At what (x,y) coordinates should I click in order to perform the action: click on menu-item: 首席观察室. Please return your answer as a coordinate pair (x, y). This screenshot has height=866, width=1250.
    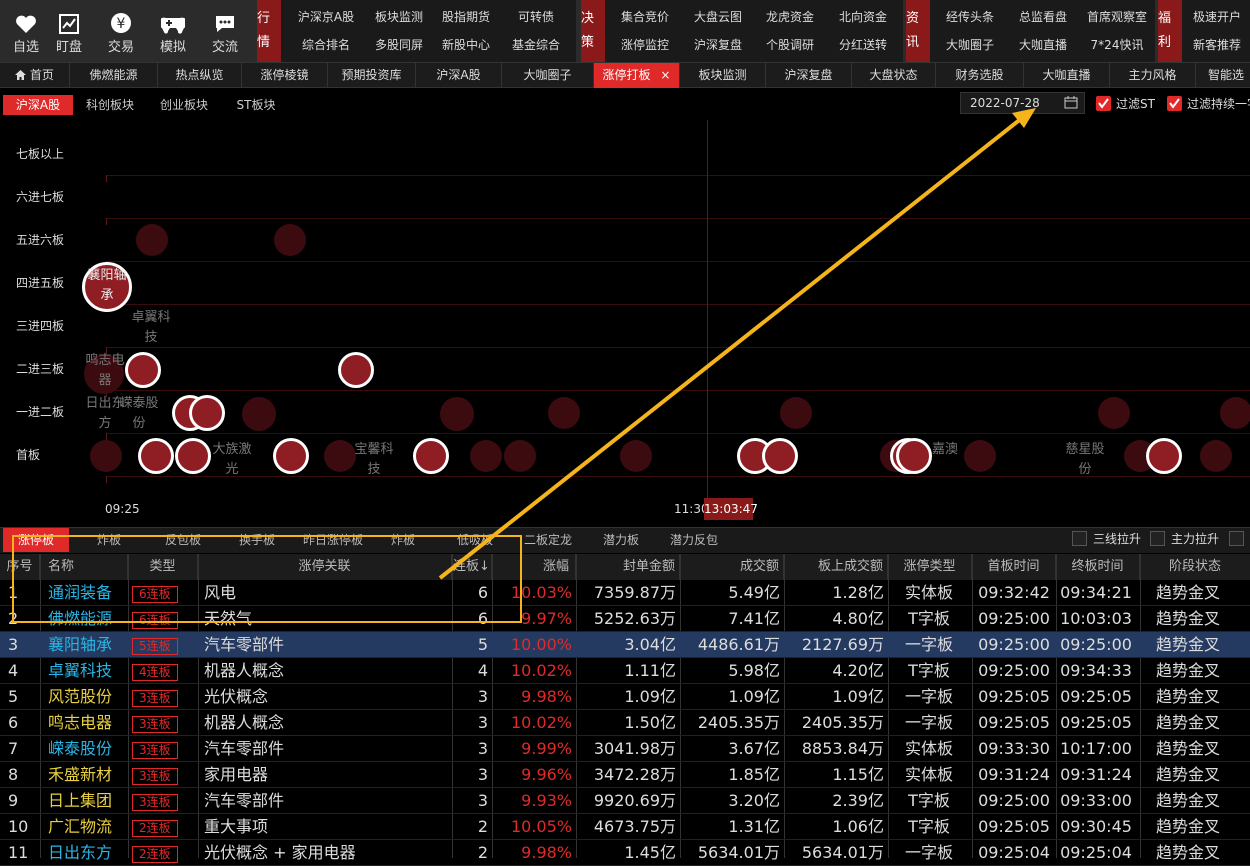
    Looking at the image, I should click on (1117, 17).